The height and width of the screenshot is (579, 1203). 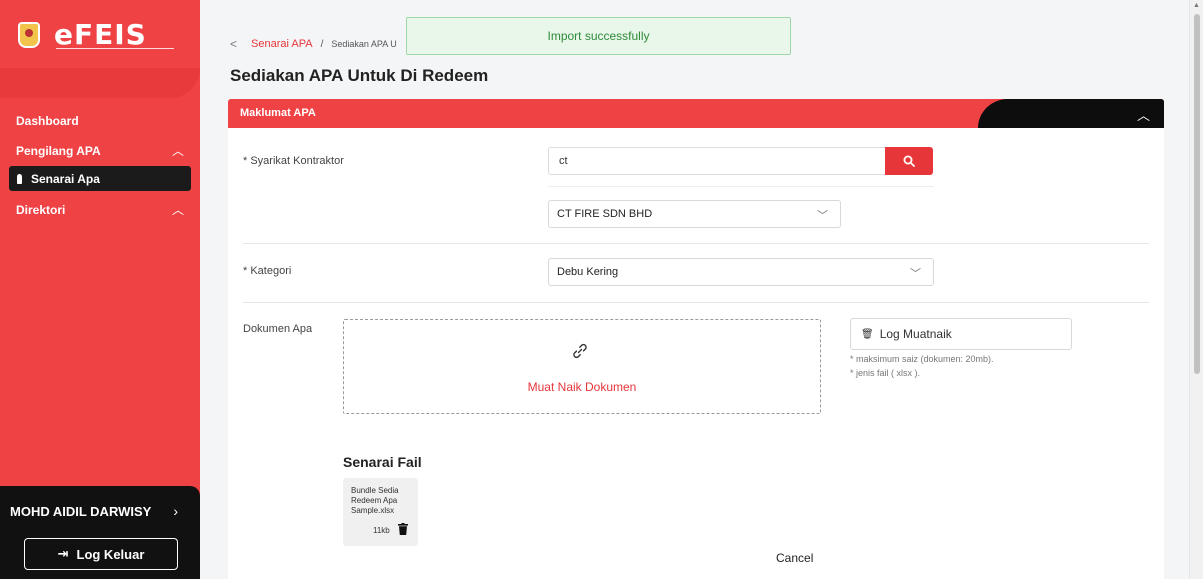 What do you see at coordinates (100, 83) in the screenshot?
I see `sidebar-header-shade` at bounding box center [100, 83].